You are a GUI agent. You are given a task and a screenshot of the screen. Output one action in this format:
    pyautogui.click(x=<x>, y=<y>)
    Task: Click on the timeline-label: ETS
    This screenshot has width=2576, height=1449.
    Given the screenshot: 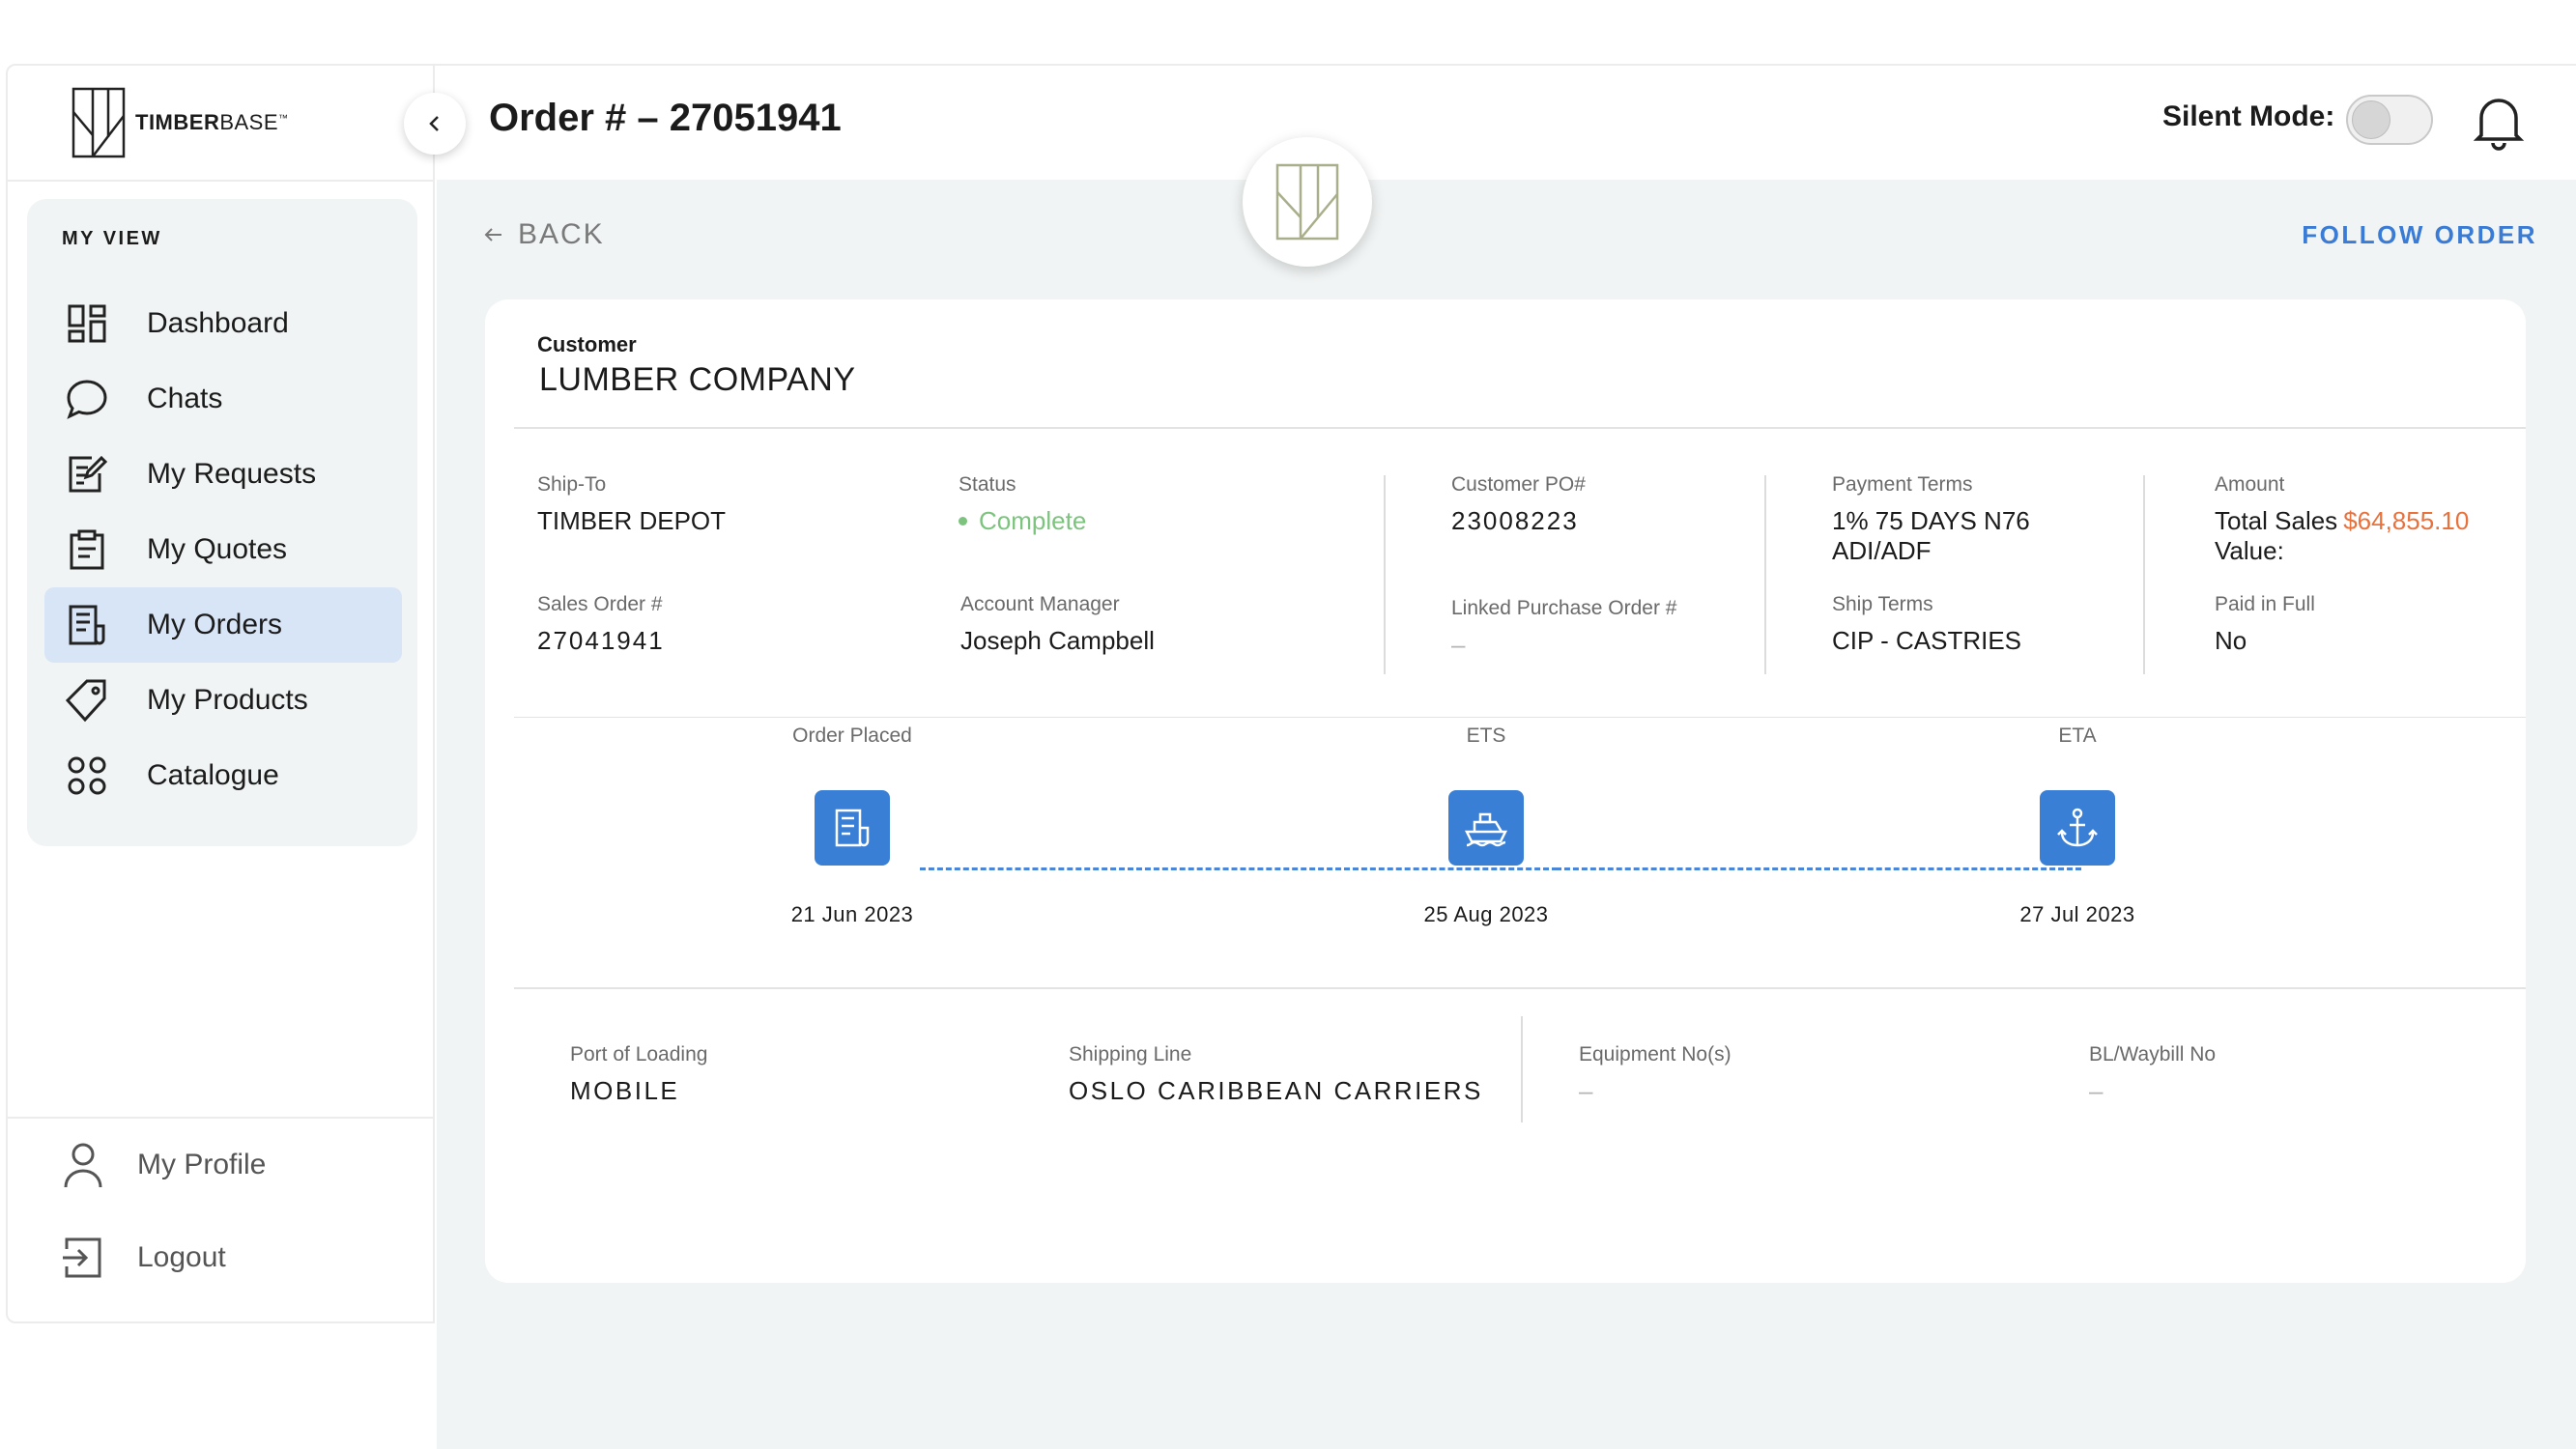 What is the action you would take?
    pyautogui.click(x=1486, y=735)
    